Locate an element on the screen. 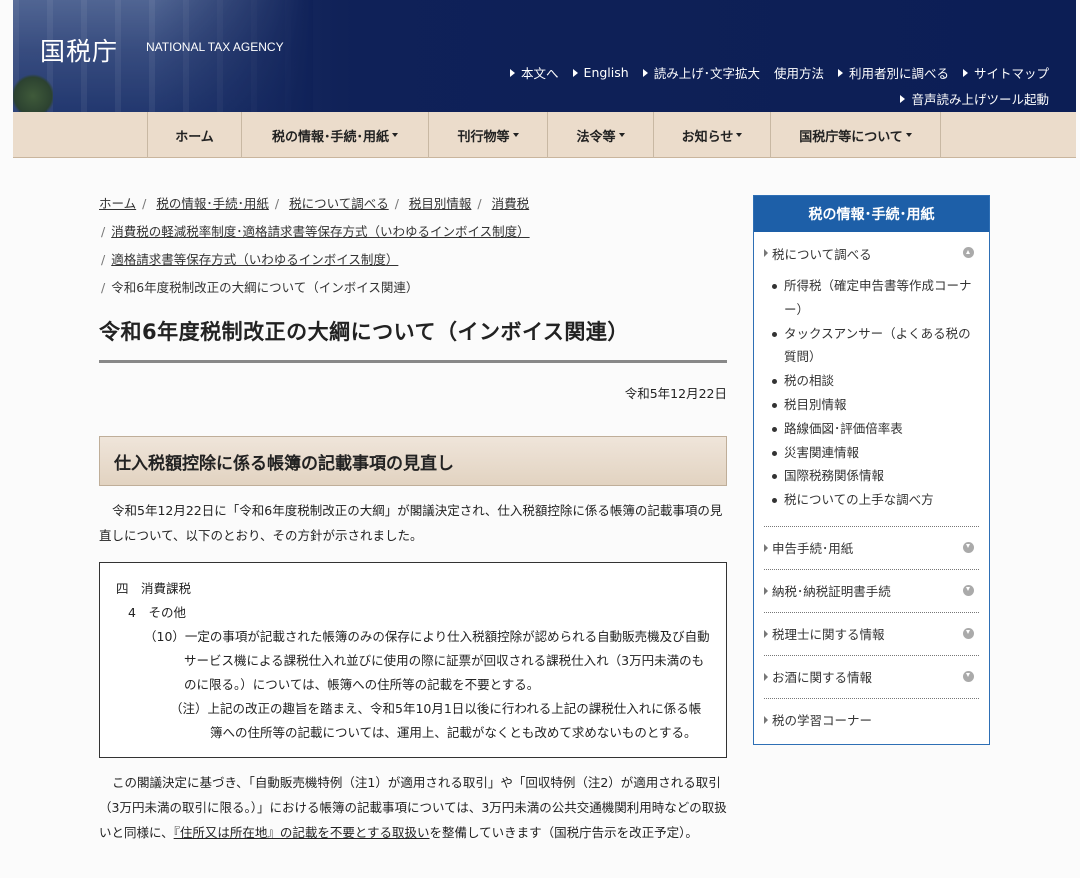 The image size is (1080, 878). breadcrumb-research: 税について調べる is located at coordinates (339, 203).